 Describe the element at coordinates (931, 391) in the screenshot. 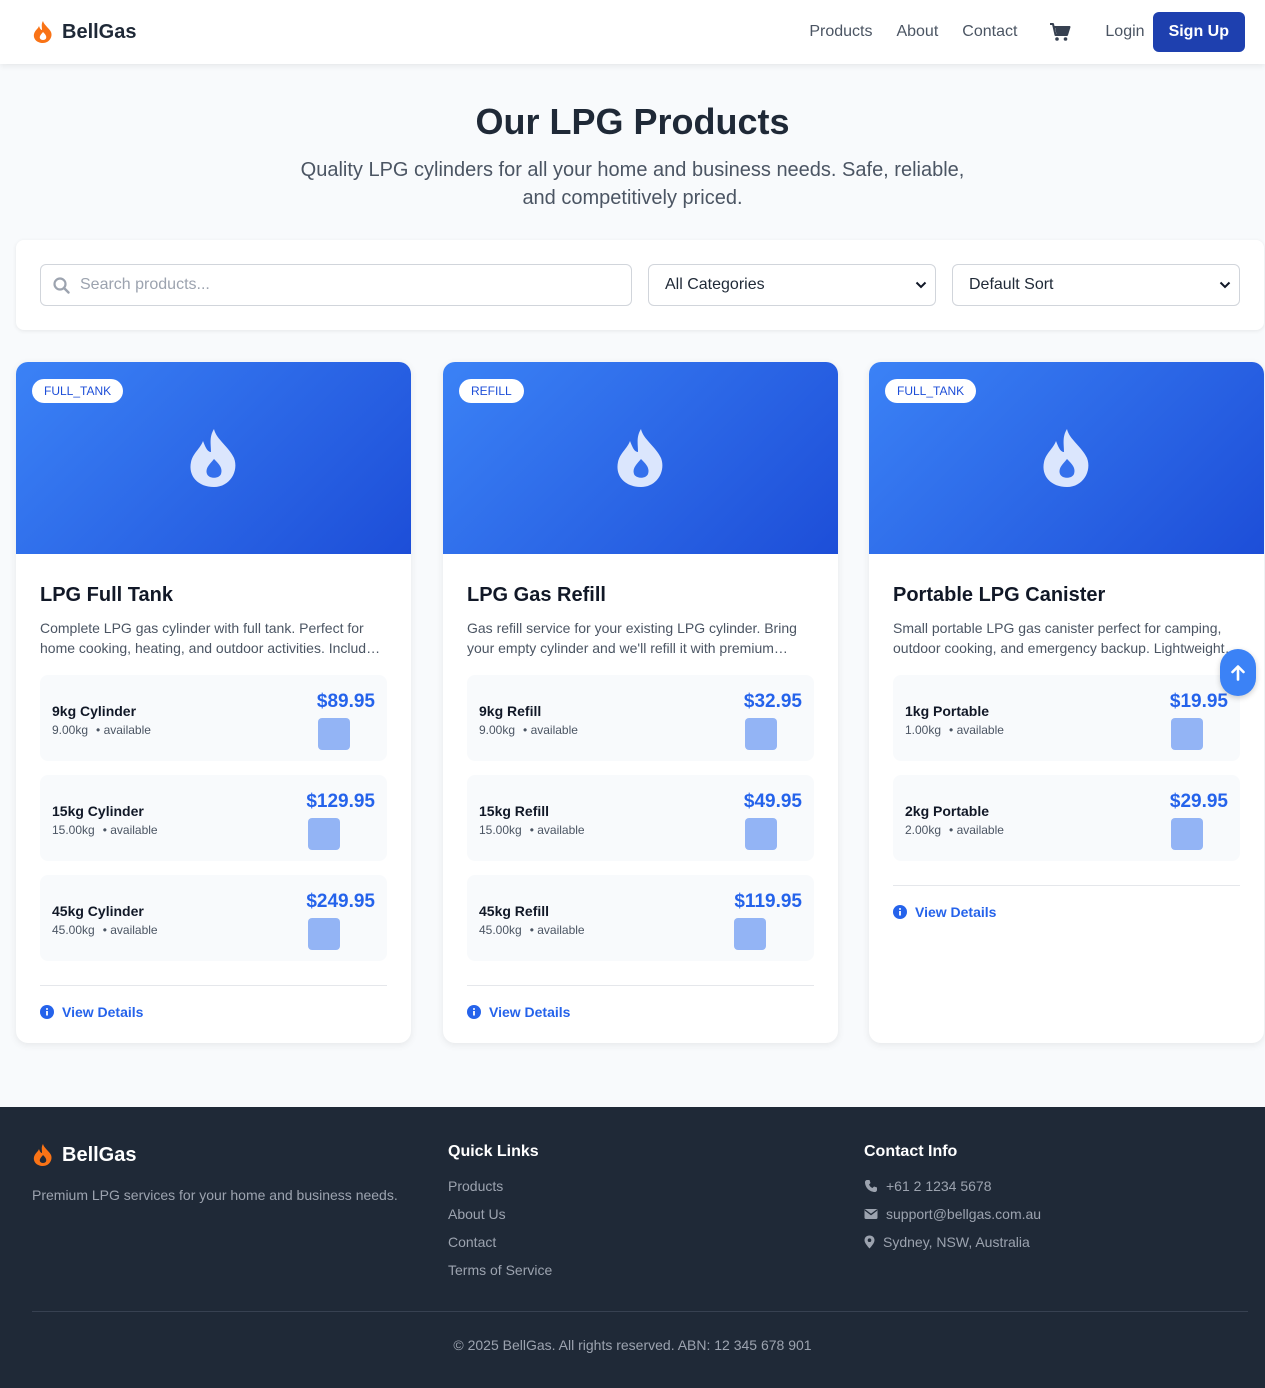

I see `category-badge: FULL_TANK` at that location.